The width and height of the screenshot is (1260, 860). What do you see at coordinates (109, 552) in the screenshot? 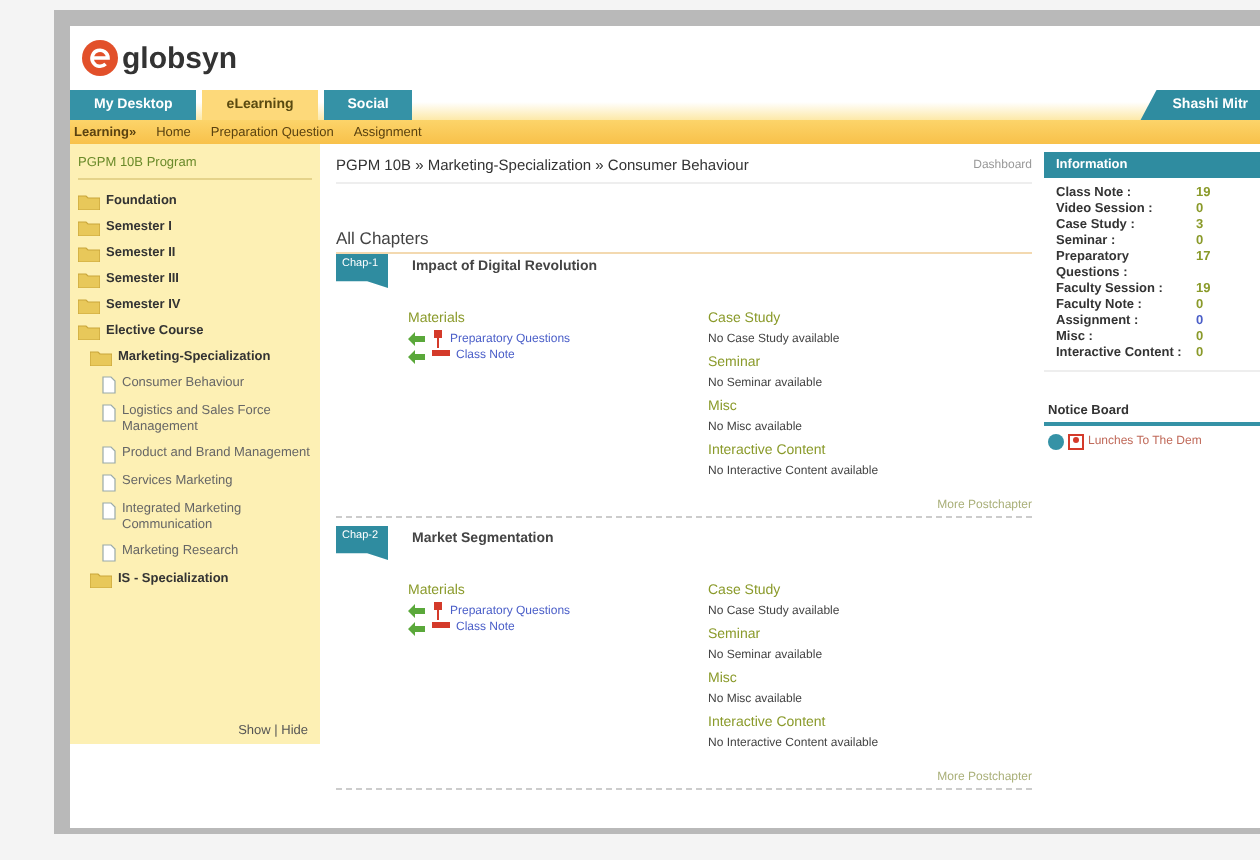
I see `document-icon` at bounding box center [109, 552].